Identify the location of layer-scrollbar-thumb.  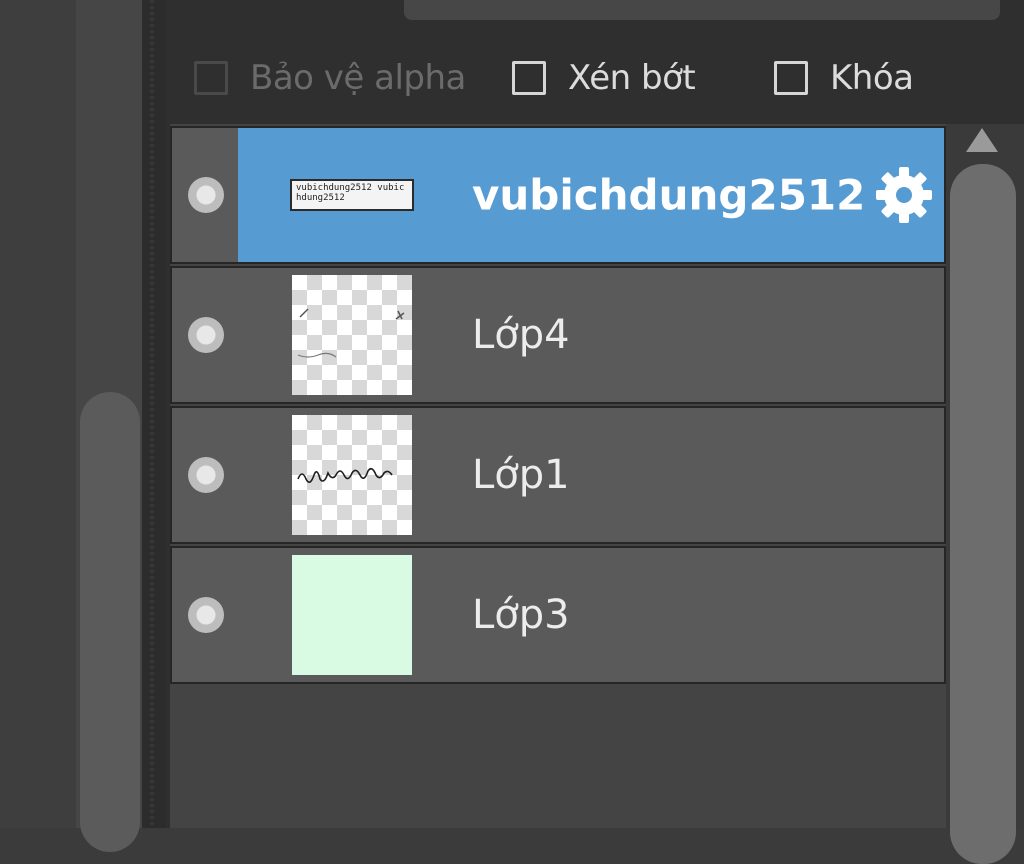
(983, 514).